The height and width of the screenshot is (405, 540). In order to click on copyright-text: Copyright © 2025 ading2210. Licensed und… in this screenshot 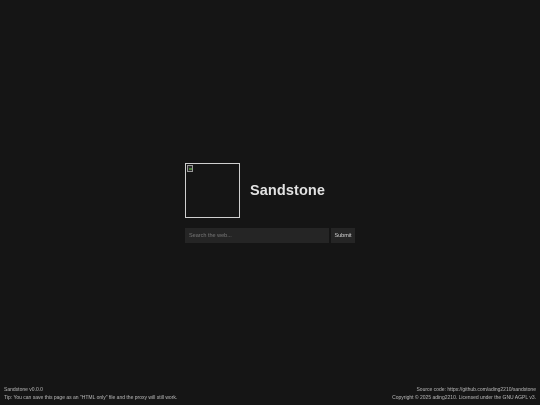, I will do `click(464, 398)`.